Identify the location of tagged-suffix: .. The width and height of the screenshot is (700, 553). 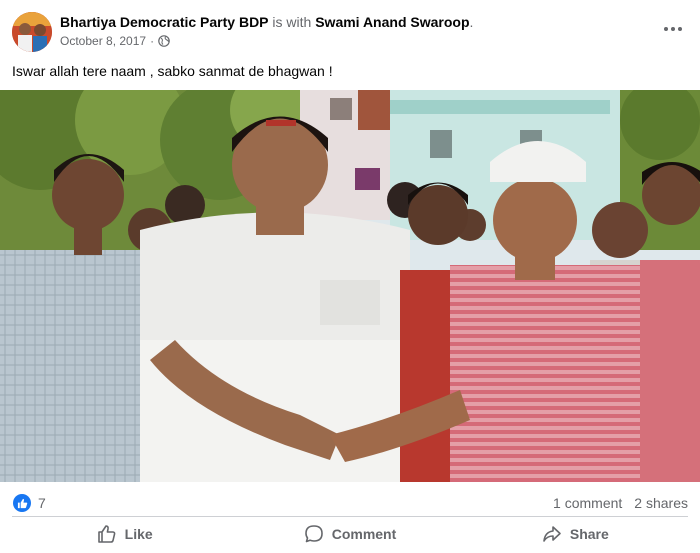
(471, 22).